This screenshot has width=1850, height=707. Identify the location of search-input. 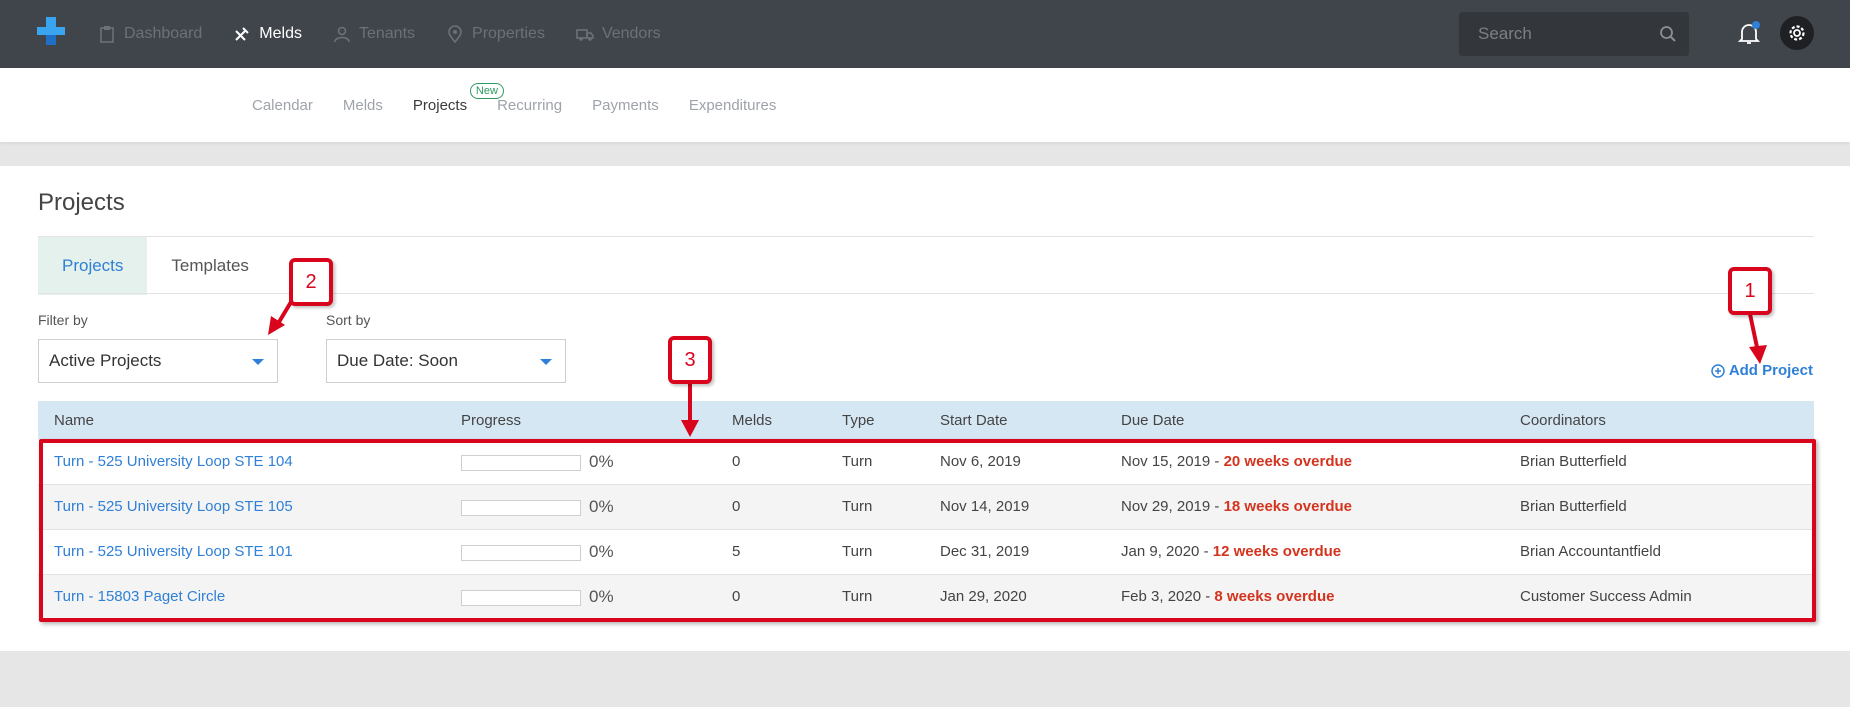
(1574, 34).